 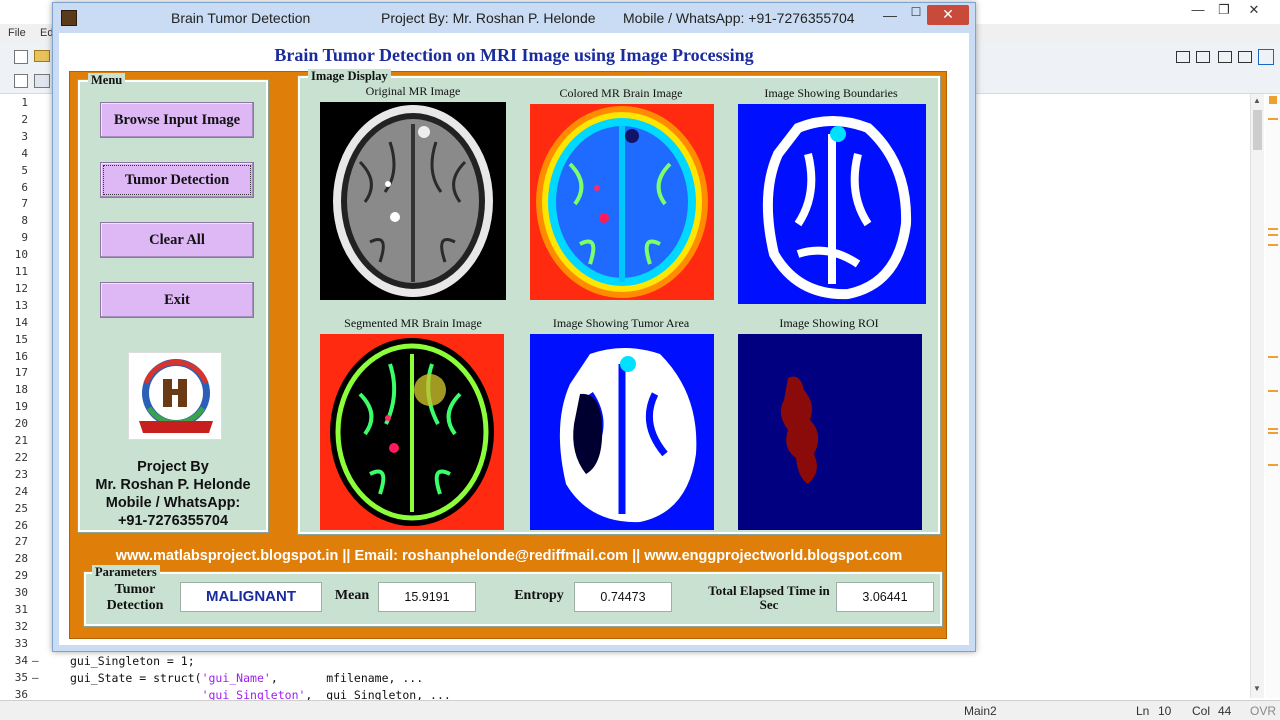 I want to click on close-icon: ✕, so click(x=948, y=15).